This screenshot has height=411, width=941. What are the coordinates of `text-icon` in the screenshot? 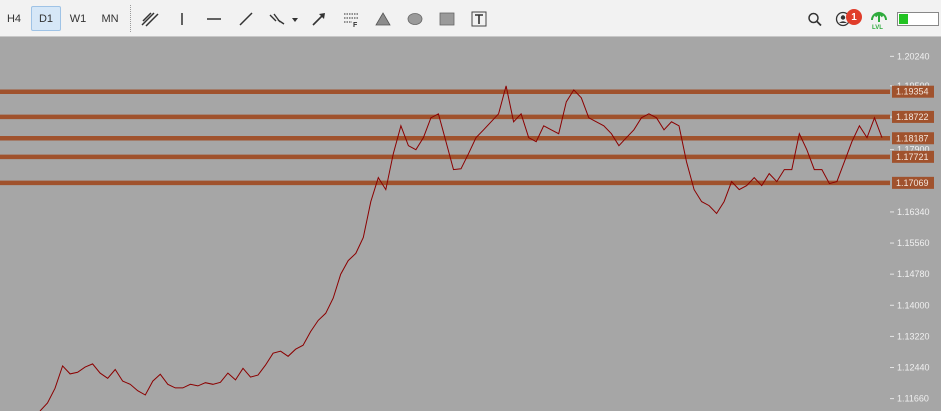 It's located at (479, 18).